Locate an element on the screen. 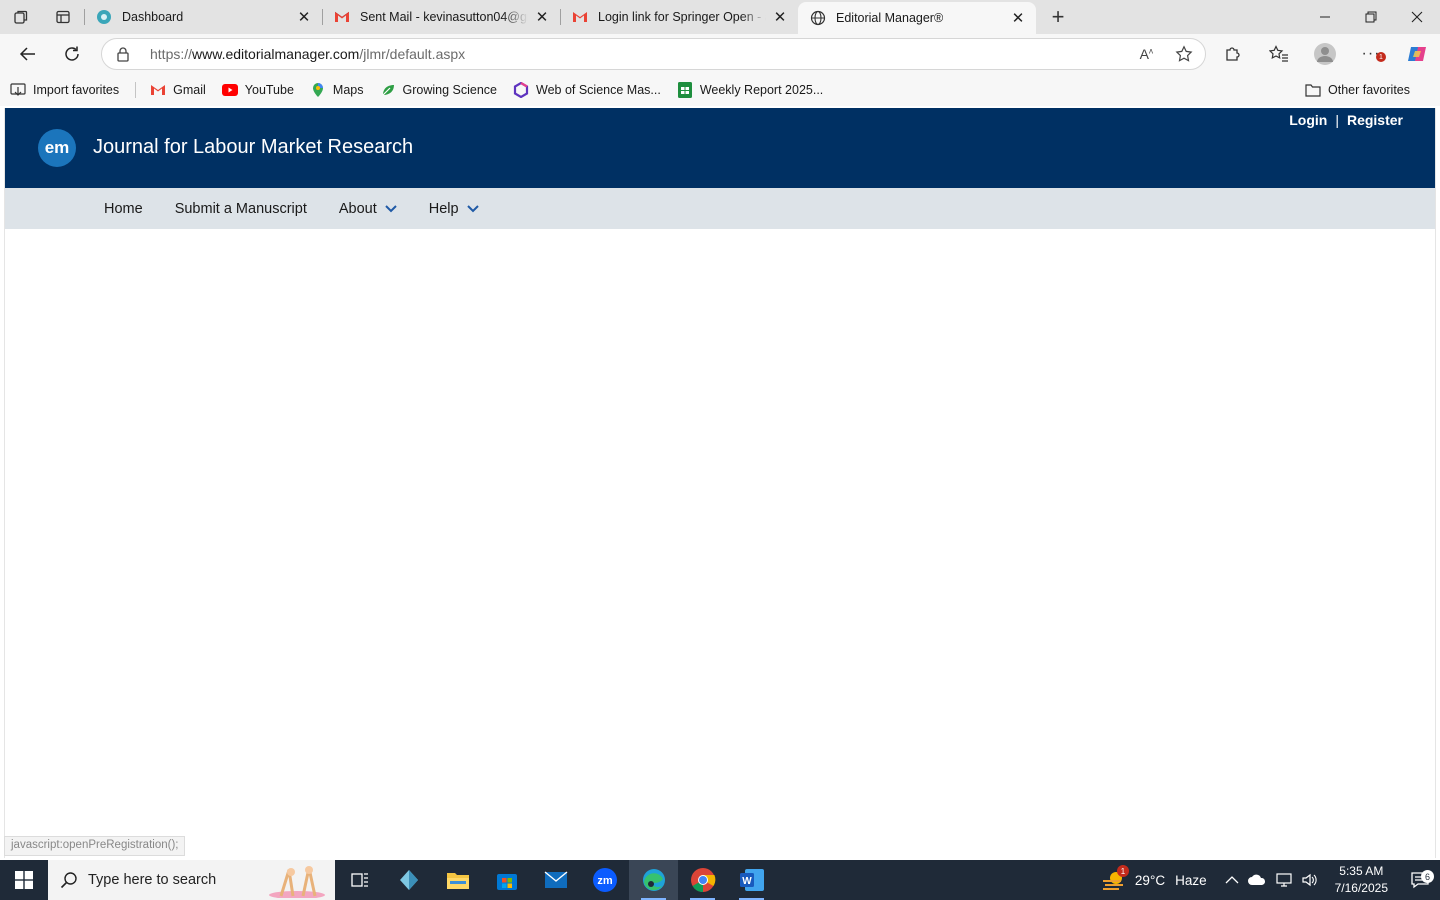 This screenshot has width=1440, height=900. nav-label: Help is located at coordinates (443, 208).